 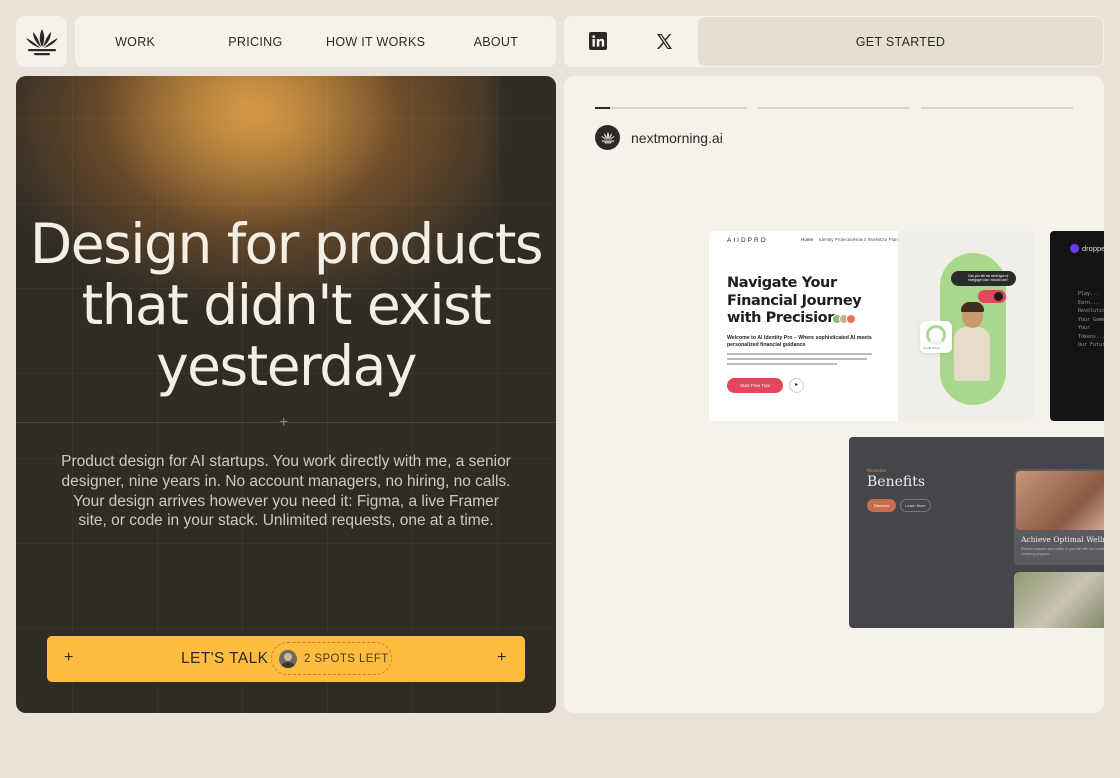 I want to click on linkedin-icon, so click(x=598, y=41).